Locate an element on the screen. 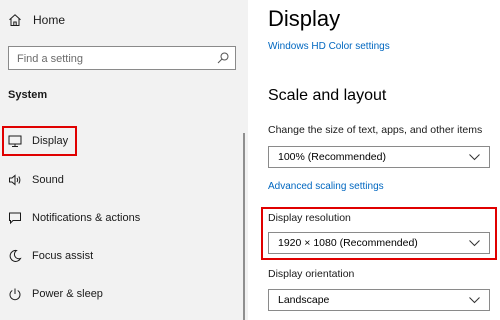 The height and width of the screenshot is (320, 500). scale-dropdown: 100% (Recommended) is located at coordinates (379, 157).